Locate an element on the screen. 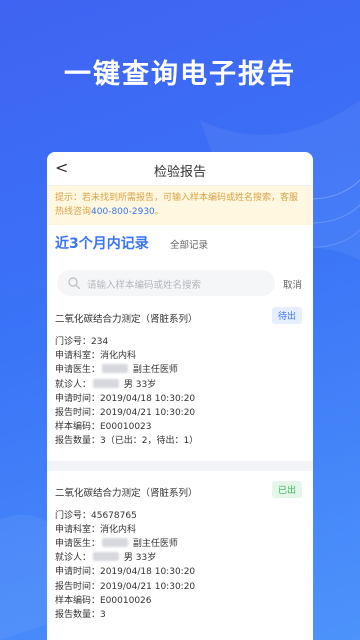 The height and width of the screenshot is (640, 360). page-title: 检验报告 is located at coordinates (179, 172).